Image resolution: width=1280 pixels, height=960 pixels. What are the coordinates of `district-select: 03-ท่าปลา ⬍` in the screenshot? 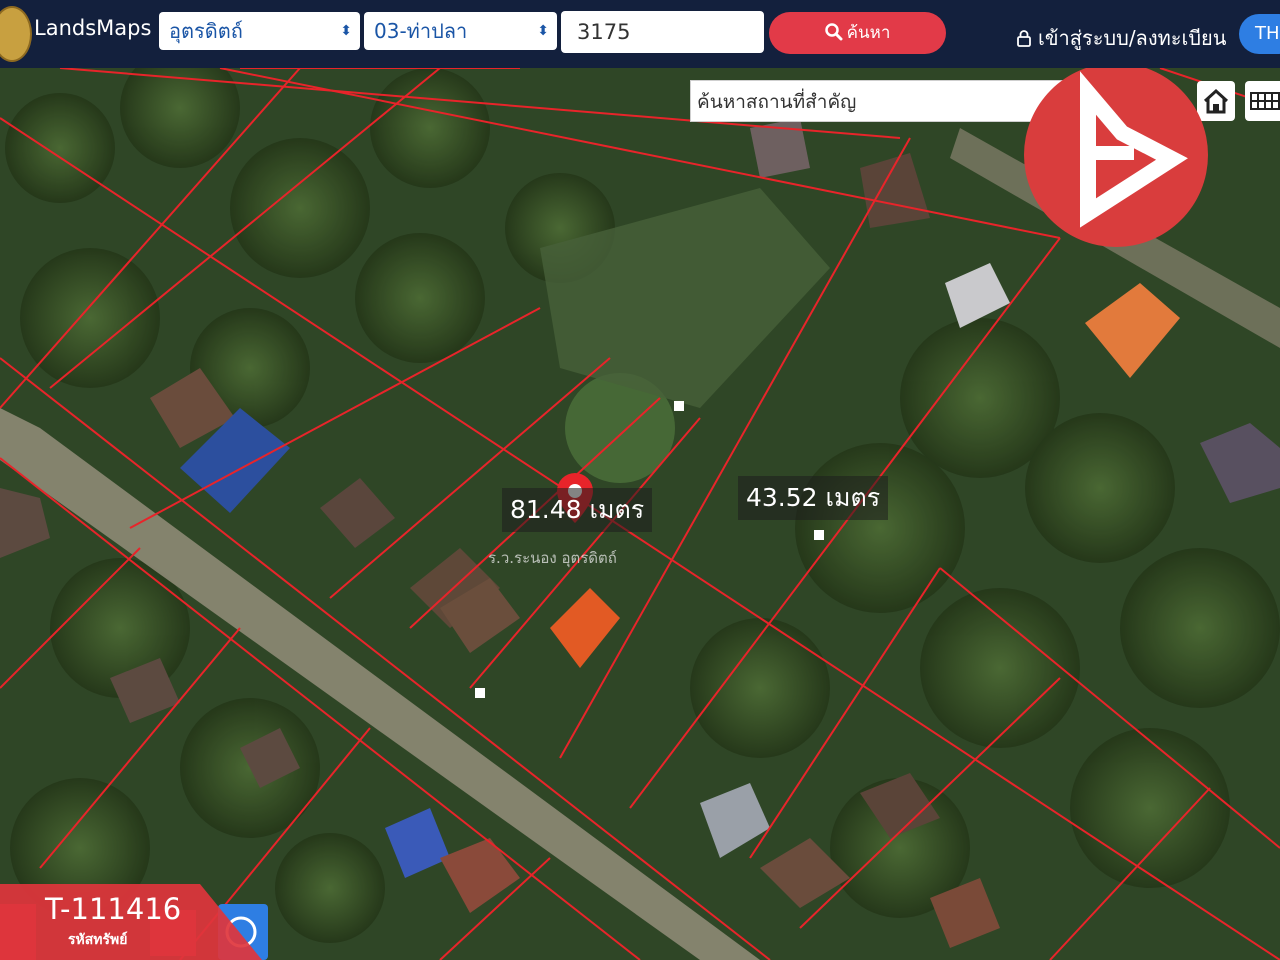 It's located at (460, 31).